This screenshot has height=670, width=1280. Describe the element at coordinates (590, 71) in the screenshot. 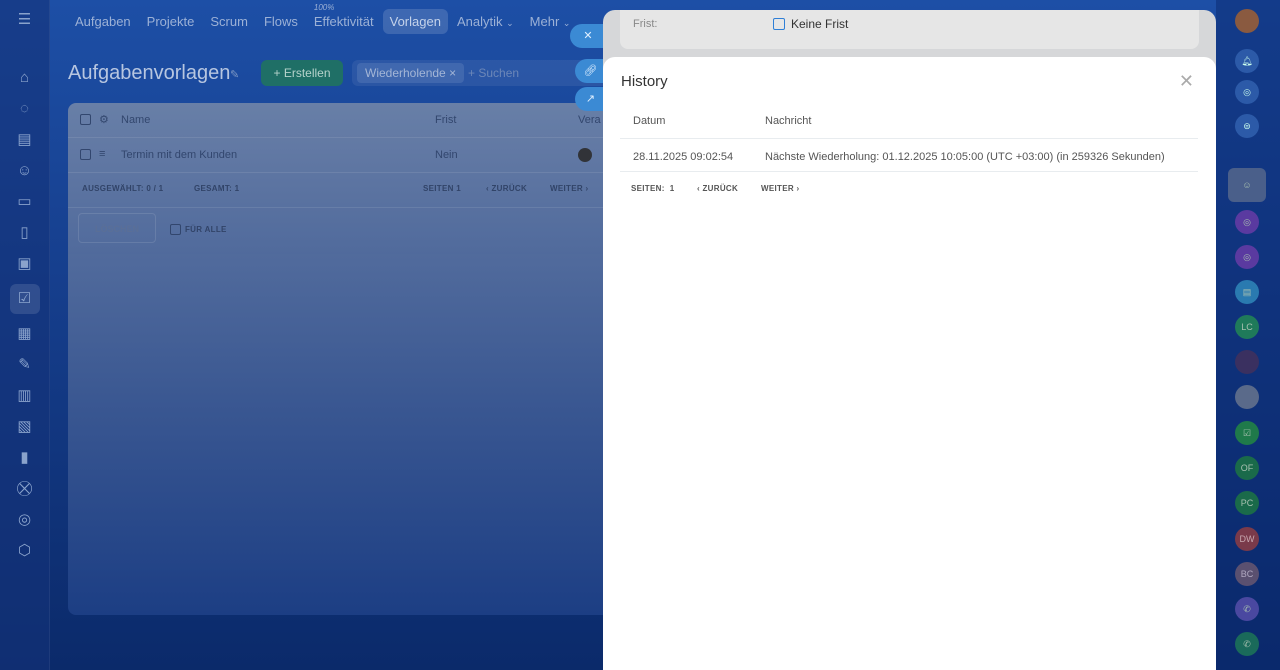

I see `copy-link-icon: 🔗︎` at that location.